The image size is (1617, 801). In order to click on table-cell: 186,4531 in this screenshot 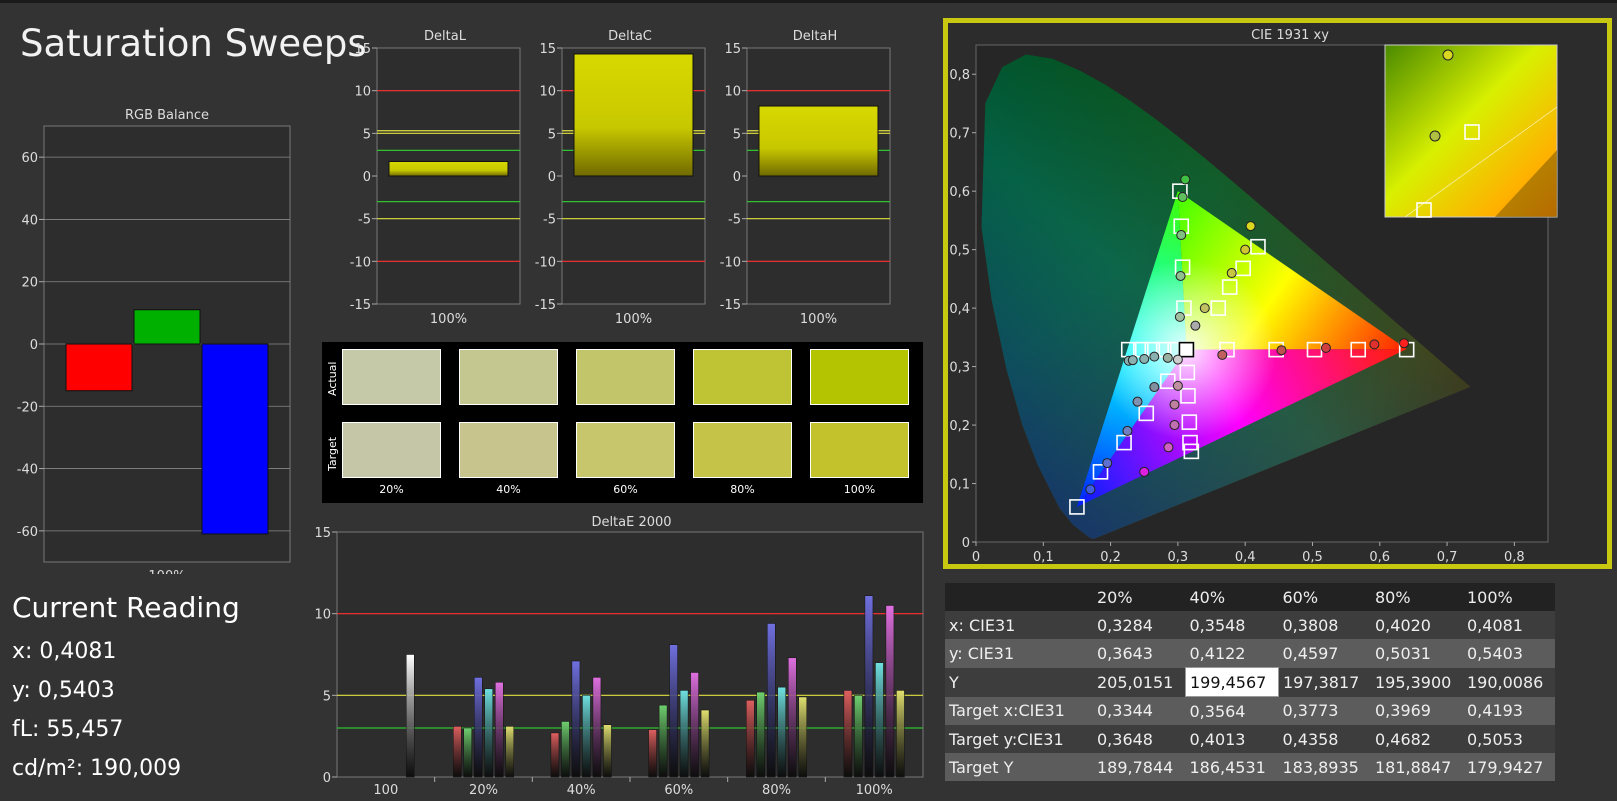, I will do `click(1232, 767)`.